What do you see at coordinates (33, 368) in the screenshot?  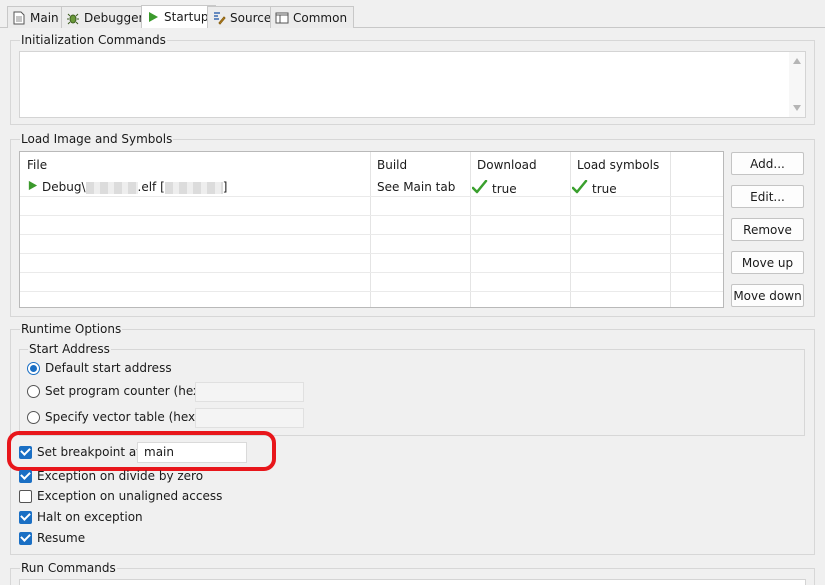 I see `radio-selected` at bounding box center [33, 368].